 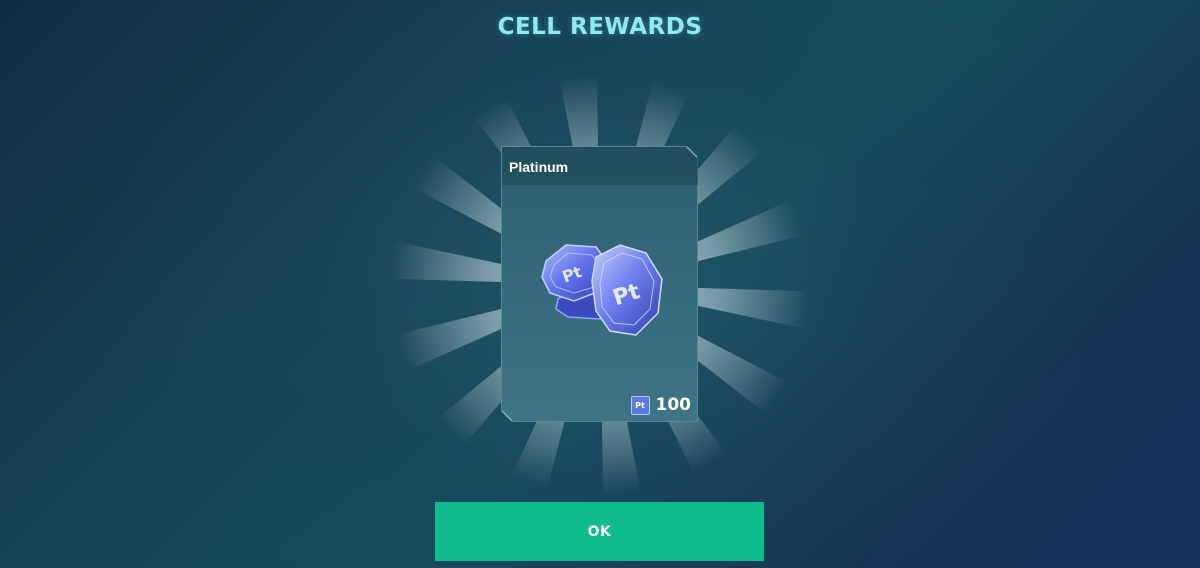 I want to click on platinum-currency-icon: Pt, so click(x=640, y=405).